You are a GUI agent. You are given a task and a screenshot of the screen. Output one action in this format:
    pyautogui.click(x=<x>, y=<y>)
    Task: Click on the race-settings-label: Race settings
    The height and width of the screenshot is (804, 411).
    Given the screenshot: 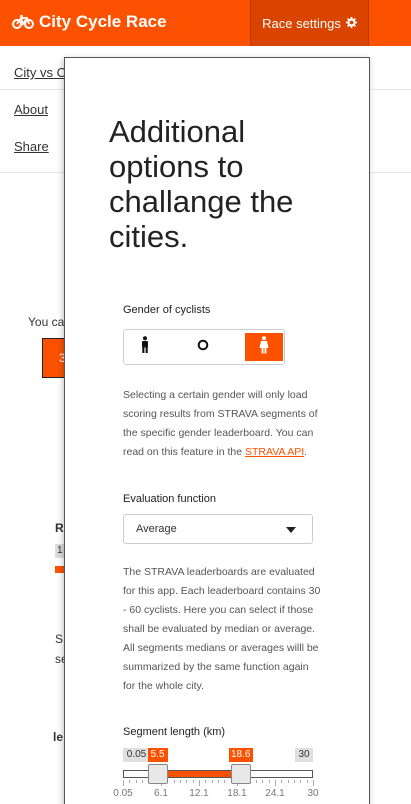 What is the action you would take?
    pyautogui.click(x=301, y=23)
    